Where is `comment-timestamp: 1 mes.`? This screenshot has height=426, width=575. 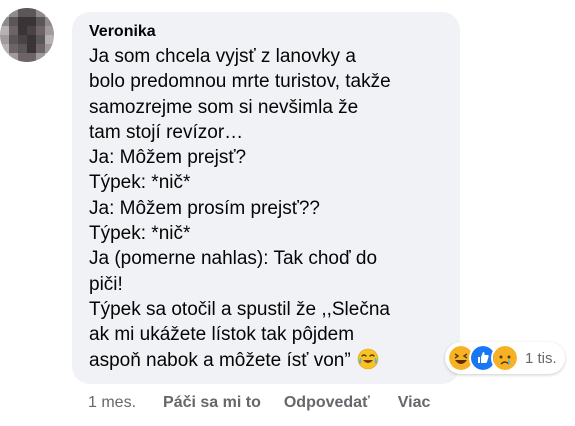 comment-timestamp: 1 mes. is located at coordinates (112, 403).